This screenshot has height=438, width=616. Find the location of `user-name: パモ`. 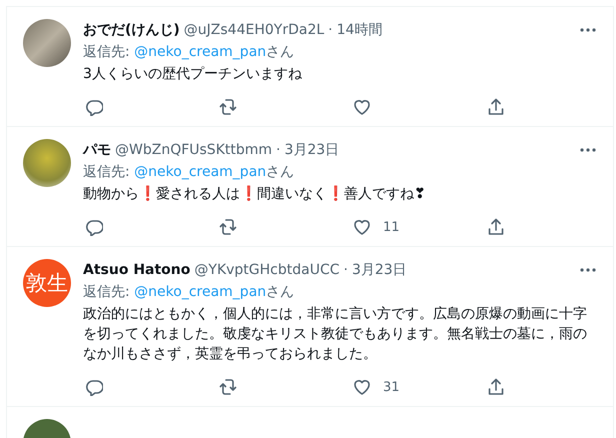

user-name: パモ is located at coordinates (97, 150).